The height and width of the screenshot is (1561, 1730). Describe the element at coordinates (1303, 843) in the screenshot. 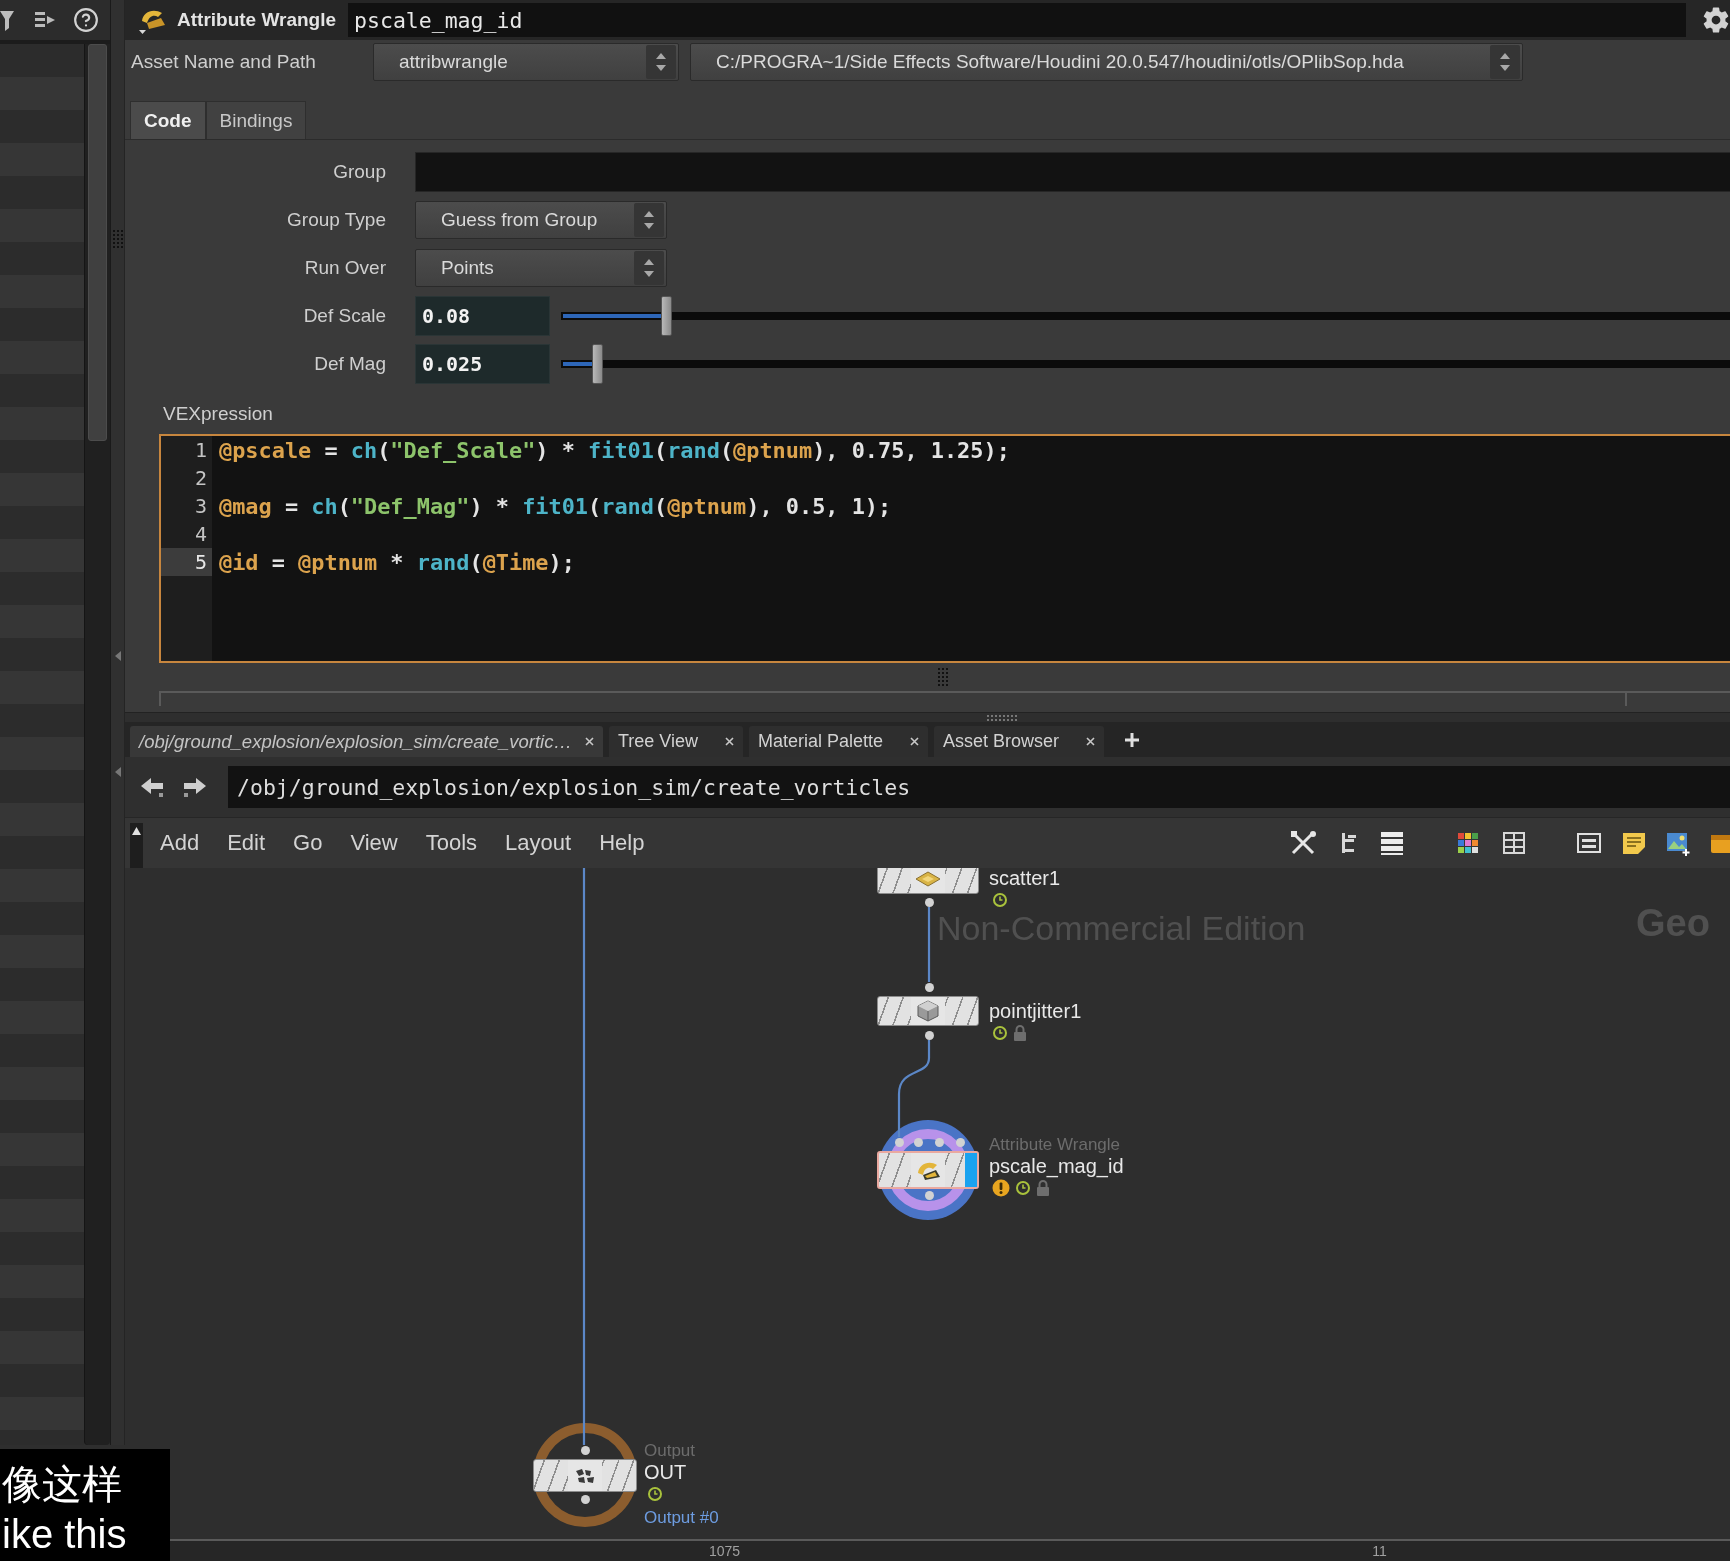

I see `crossed-tools-icon` at that location.